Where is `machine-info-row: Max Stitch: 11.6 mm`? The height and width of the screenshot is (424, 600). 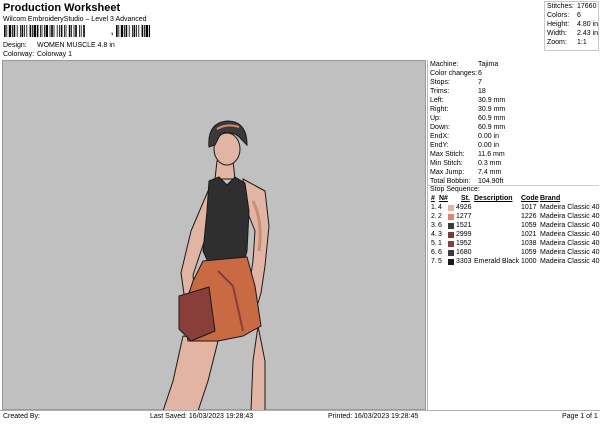
machine-info-row: Max Stitch: 11.6 mm is located at coordinates (467, 154).